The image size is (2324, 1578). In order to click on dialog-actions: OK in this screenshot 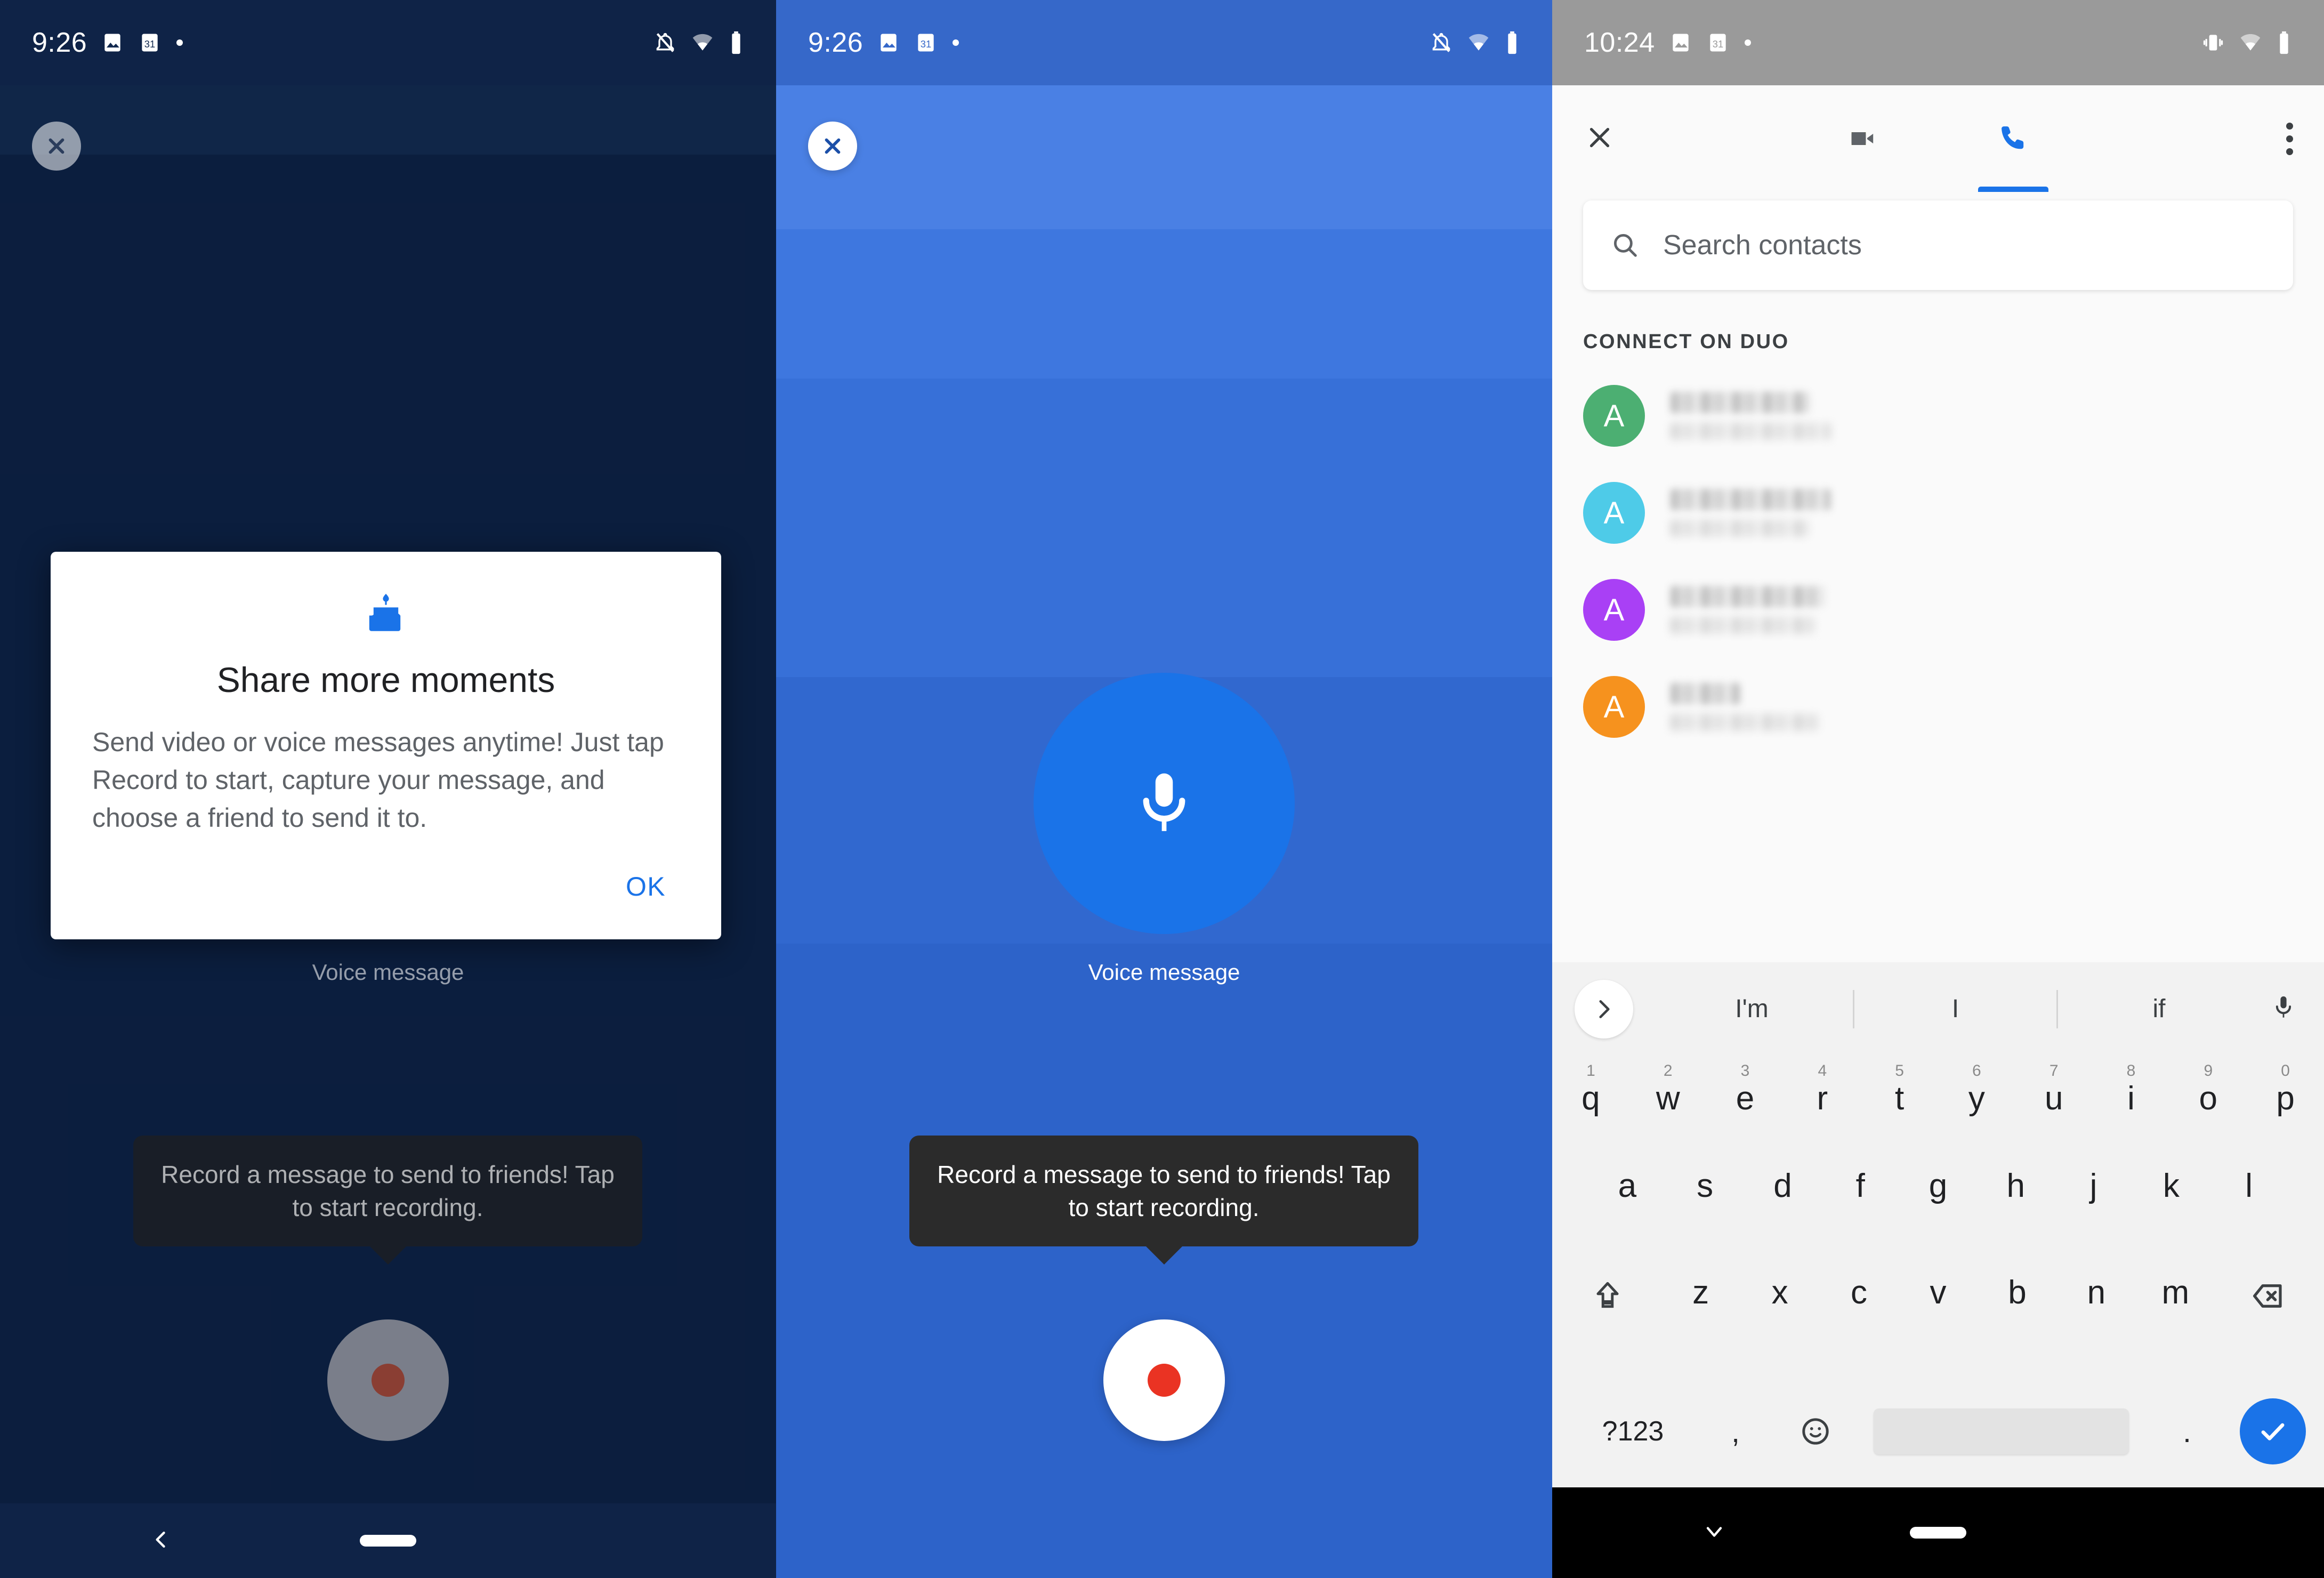, I will do `click(386, 890)`.